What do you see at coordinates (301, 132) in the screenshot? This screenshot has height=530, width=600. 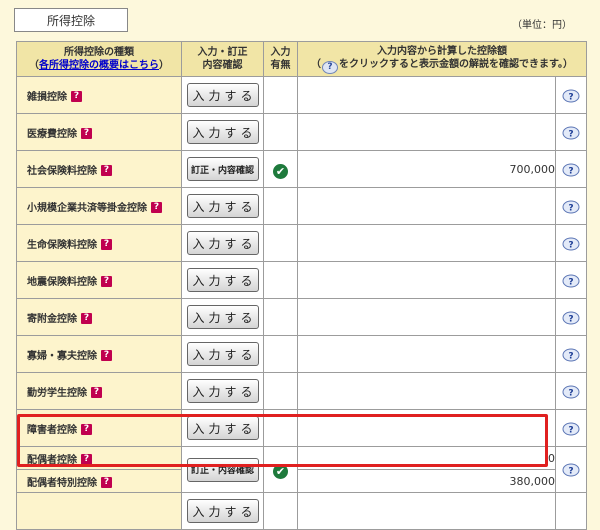 I see `table-row: 医療費控除? 入力する?` at bounding box center [301, 132].